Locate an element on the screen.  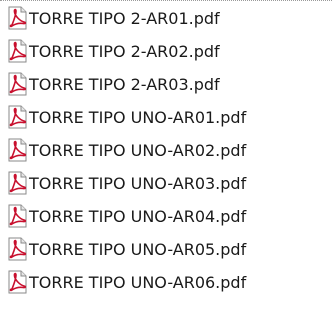
file-item-torre-tipo-2-ar03: TORRE TIPO 2-AR03.pdf is located at coordinates (166, 84).